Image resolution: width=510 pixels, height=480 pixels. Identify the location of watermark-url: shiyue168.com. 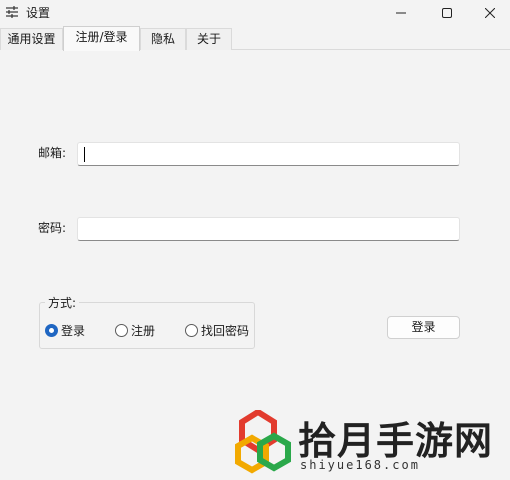
(360, 465).